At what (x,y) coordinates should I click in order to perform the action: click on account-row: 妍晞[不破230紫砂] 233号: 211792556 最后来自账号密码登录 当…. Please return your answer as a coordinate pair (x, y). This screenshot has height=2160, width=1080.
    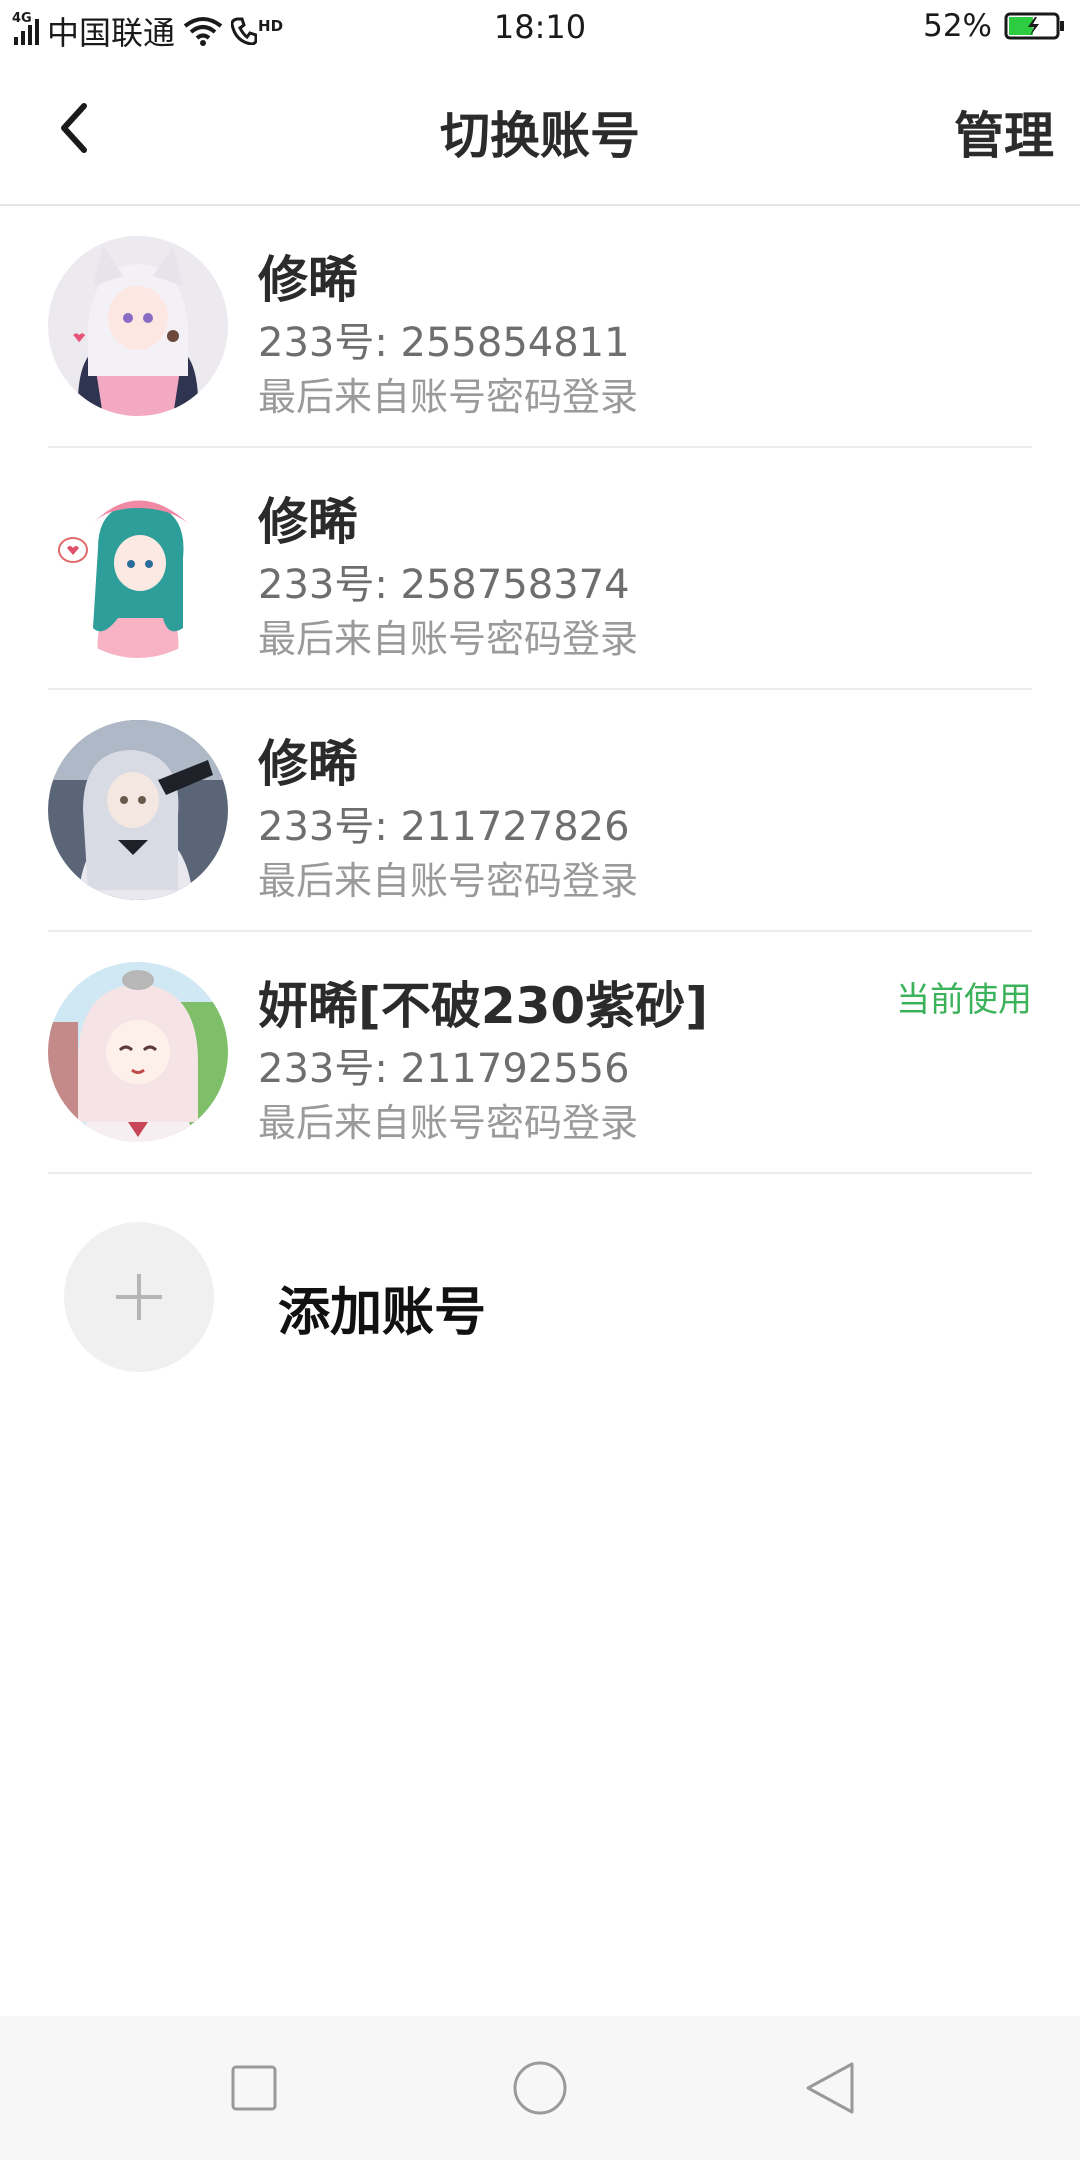
    Looking at the image, I should click on (540, 1053).